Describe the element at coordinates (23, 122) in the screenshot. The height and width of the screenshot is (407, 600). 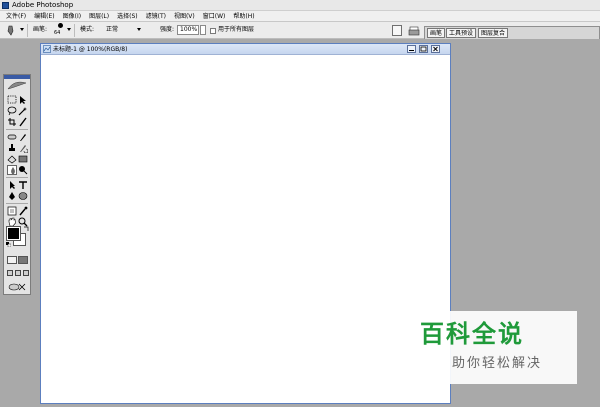
I see `slice-tool-icon` at that location.